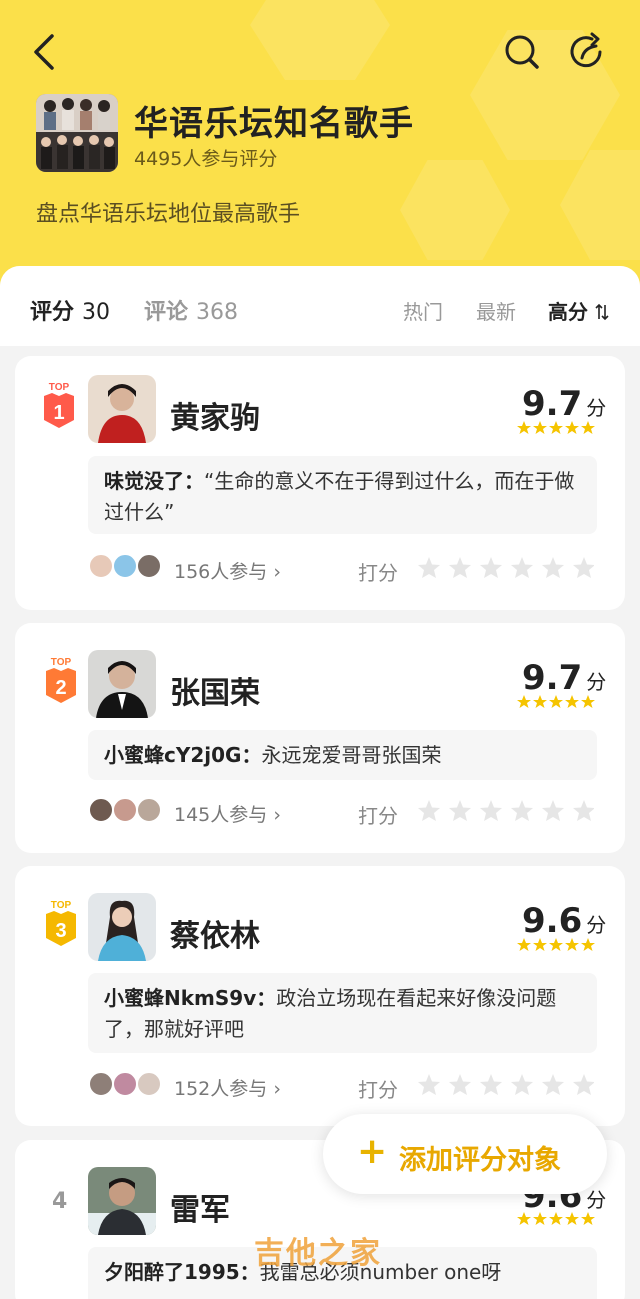 This screenshot has height=1299, width=640. I want to click on comment-text: 永远宠爱哥哥张国荣, so click(351, 755).